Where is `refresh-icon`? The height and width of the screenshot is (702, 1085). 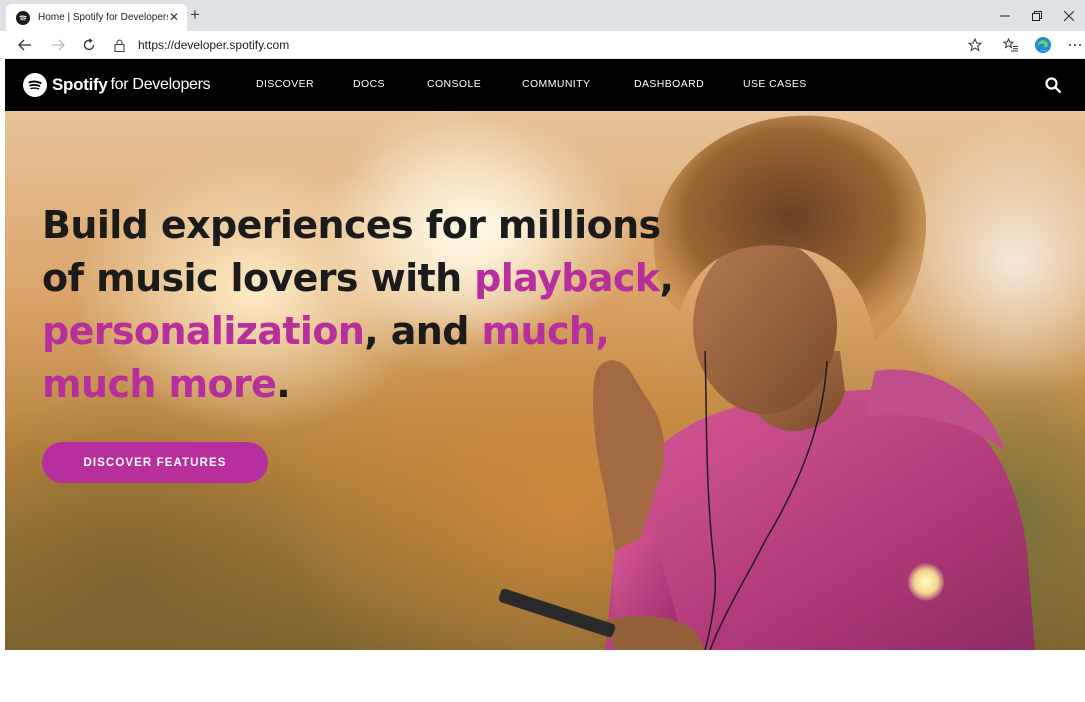 refresh-icon is located at coordinates (89, 44).